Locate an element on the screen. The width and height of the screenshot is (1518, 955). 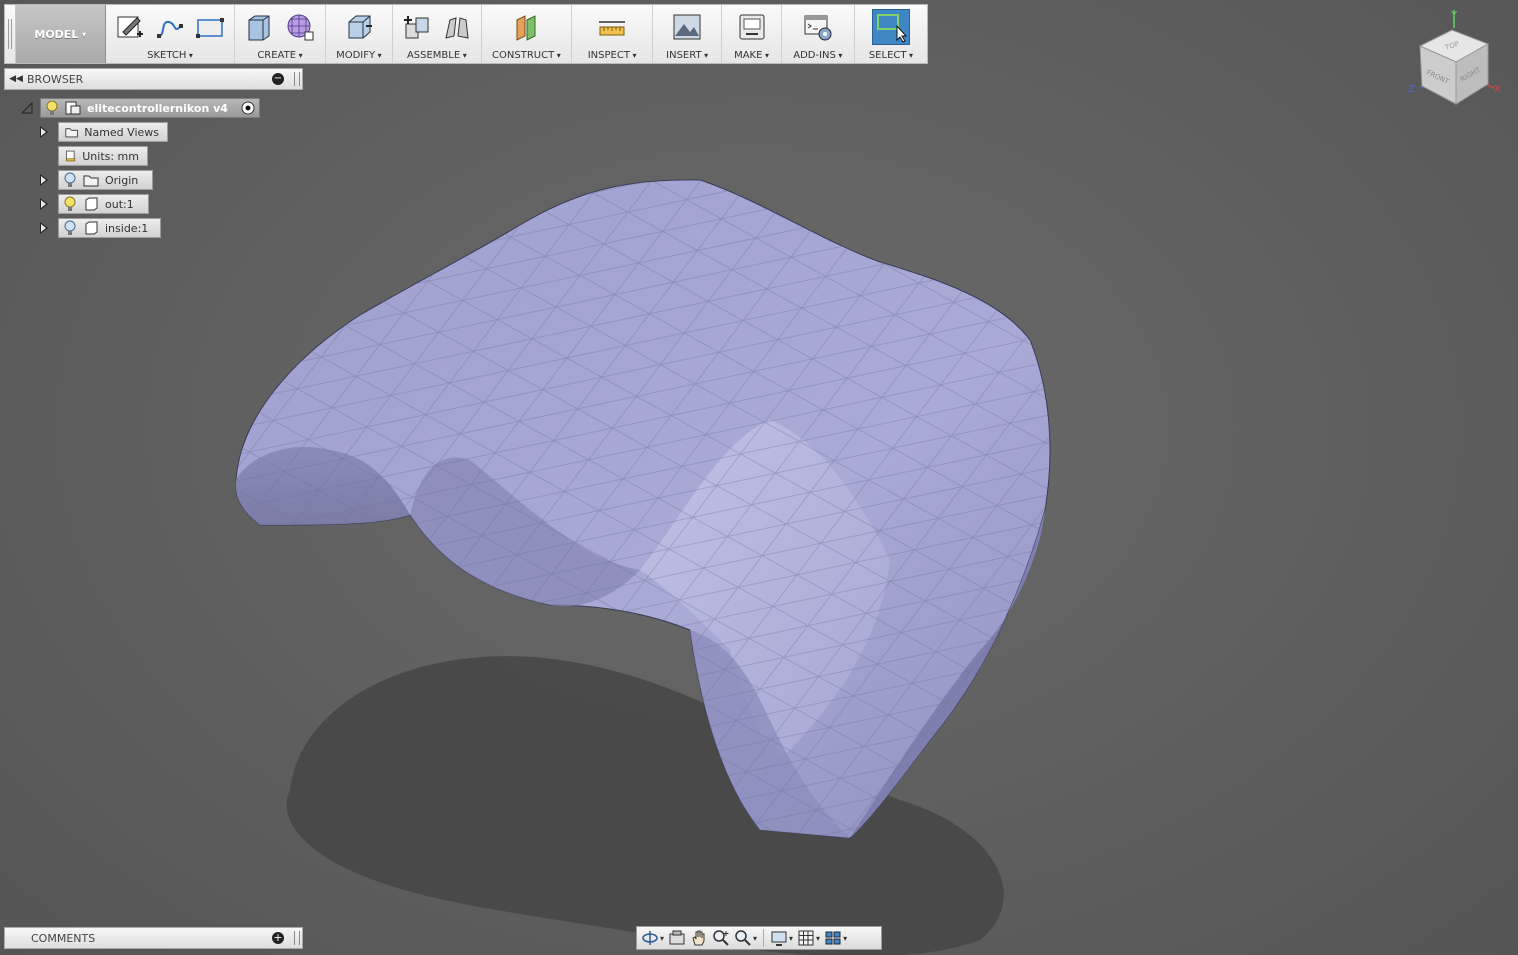
insert-menu: INSERT is located at coordinates (688, 34).